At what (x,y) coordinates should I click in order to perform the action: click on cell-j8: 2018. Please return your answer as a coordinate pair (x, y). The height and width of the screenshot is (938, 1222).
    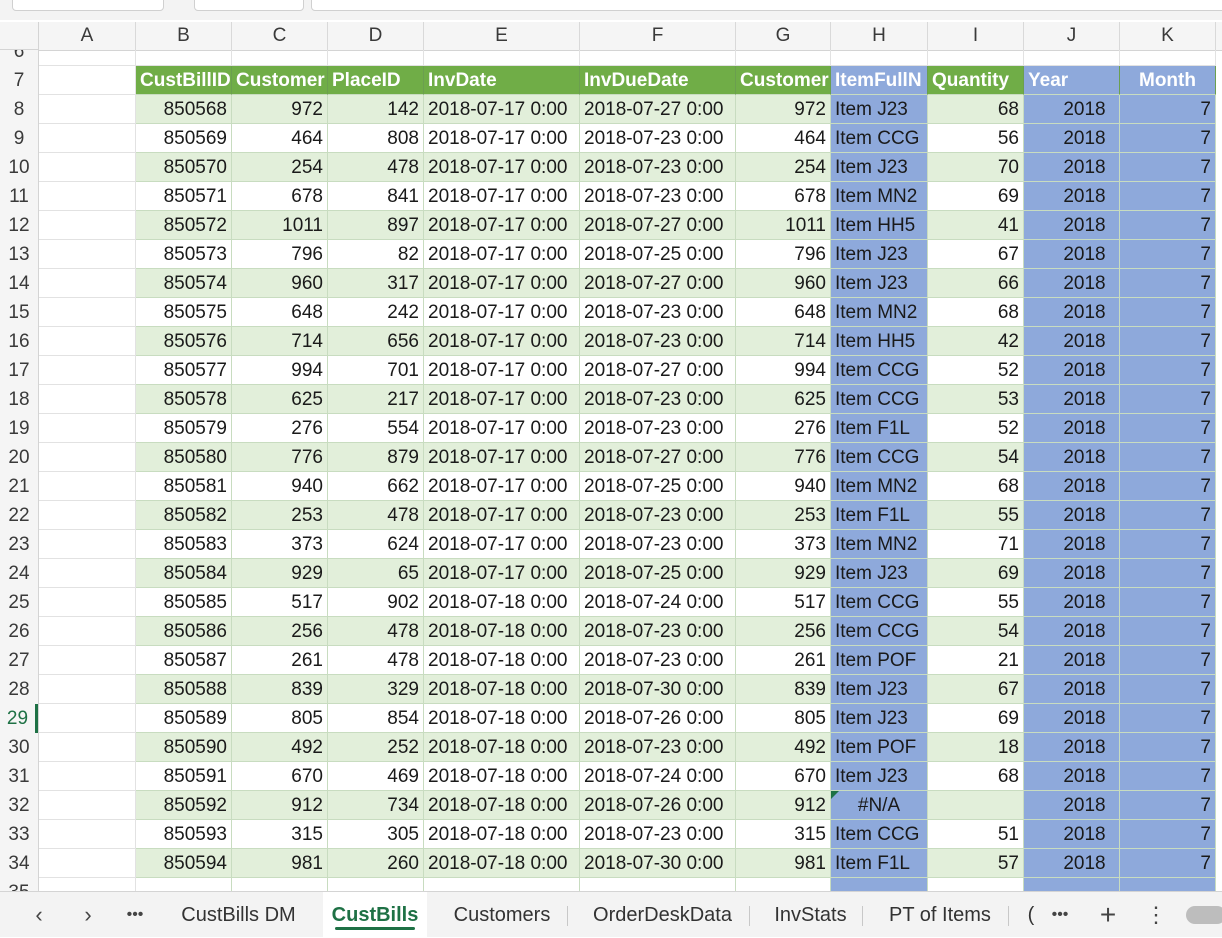
    Looking at the image, I should click on (1072, 109).